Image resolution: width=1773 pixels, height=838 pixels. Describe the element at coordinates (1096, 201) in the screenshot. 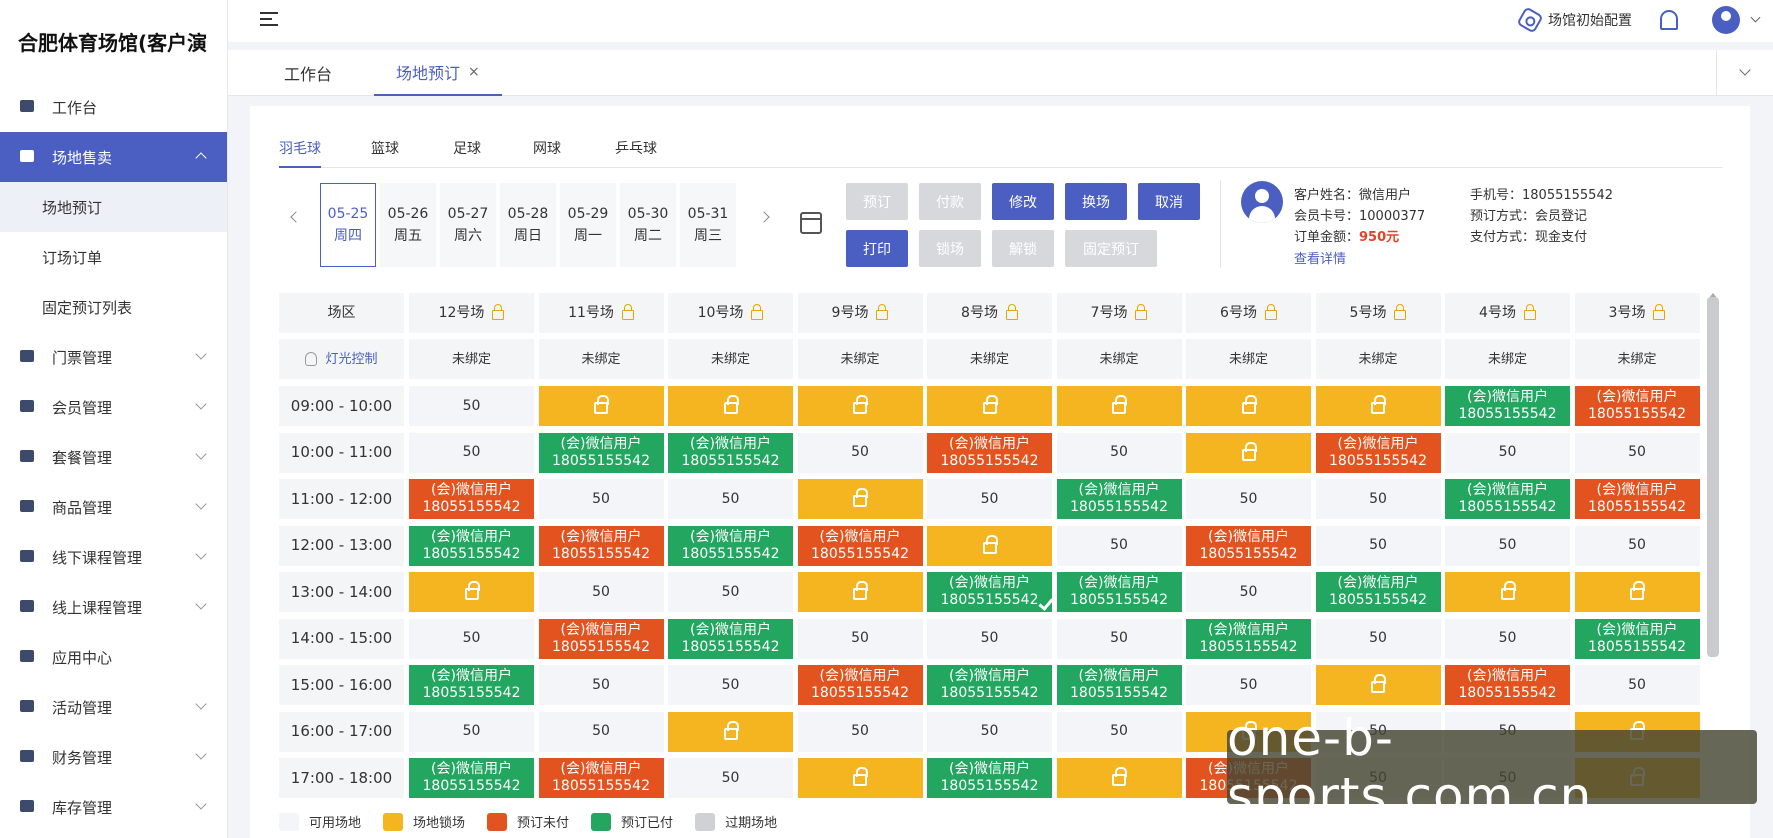

I see `change-court-button: 换场` at that location.